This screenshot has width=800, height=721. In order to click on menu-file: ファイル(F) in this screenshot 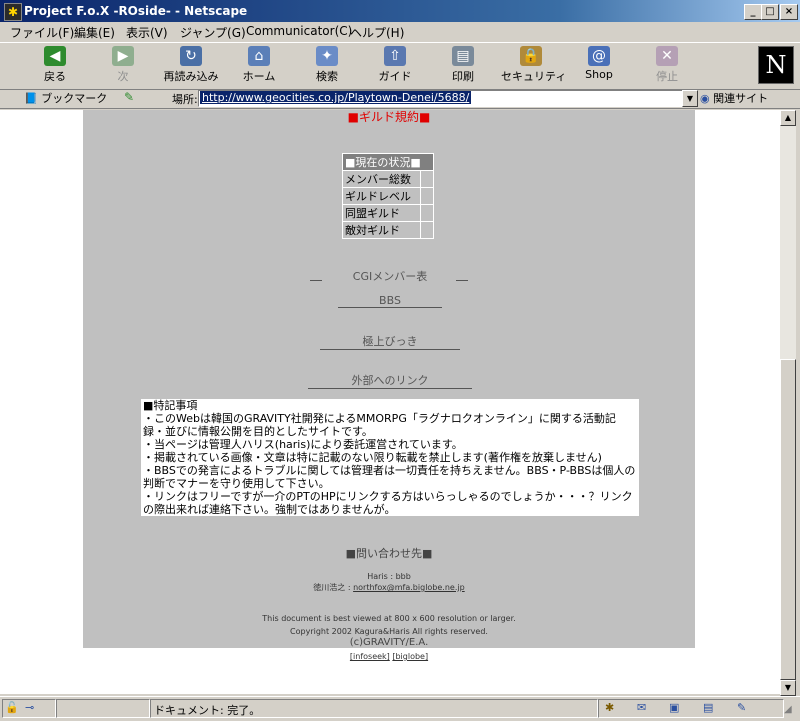, I will do `click(42, 32)`.